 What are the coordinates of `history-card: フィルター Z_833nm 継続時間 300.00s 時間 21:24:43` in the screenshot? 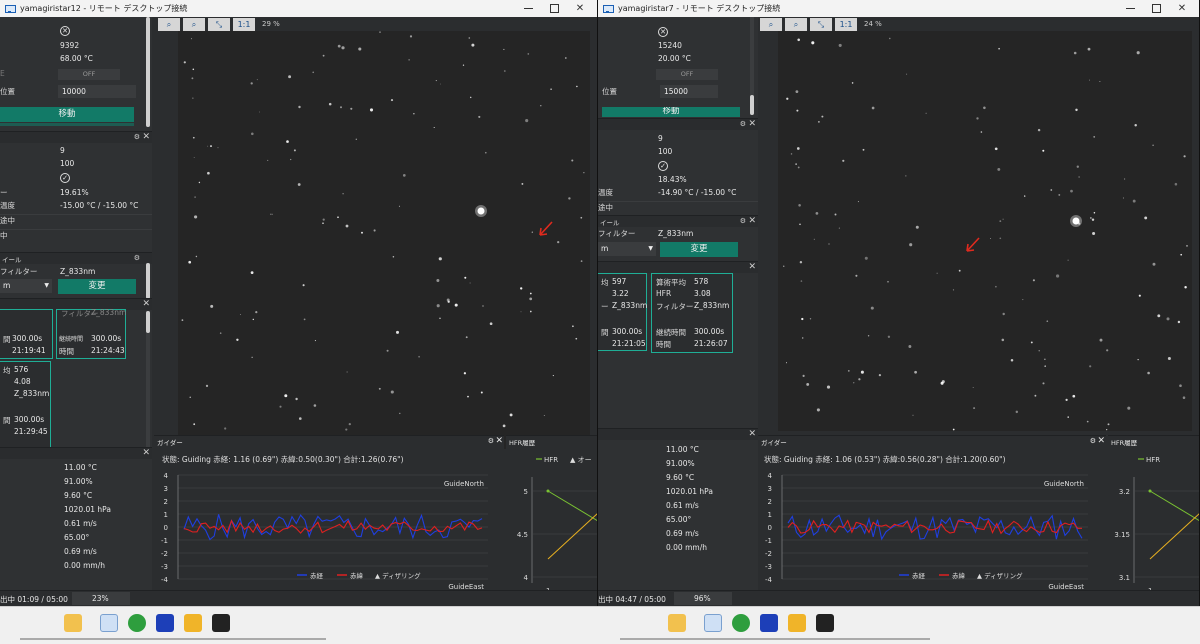 It's located at (91, 333).